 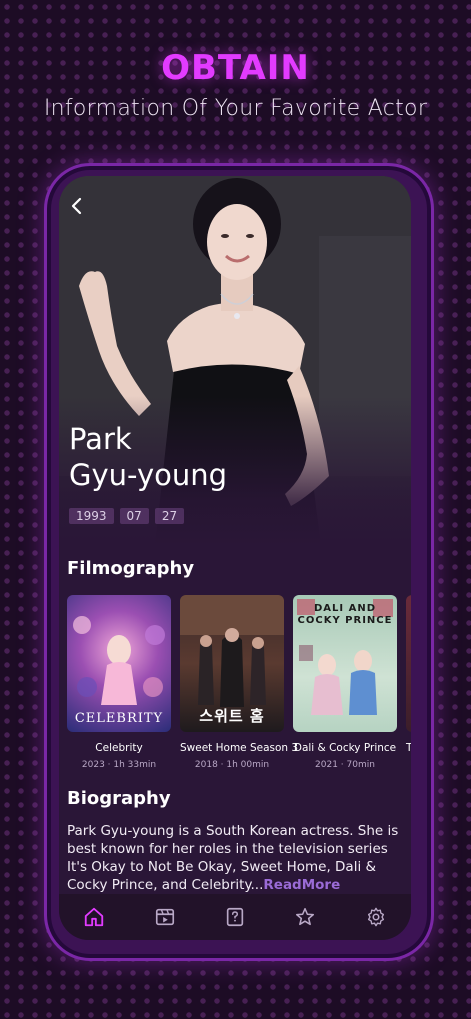 What do you see at coordinates (77, 206) in the screenshot?
I see `back-icon` at bounding box center [77, 206].